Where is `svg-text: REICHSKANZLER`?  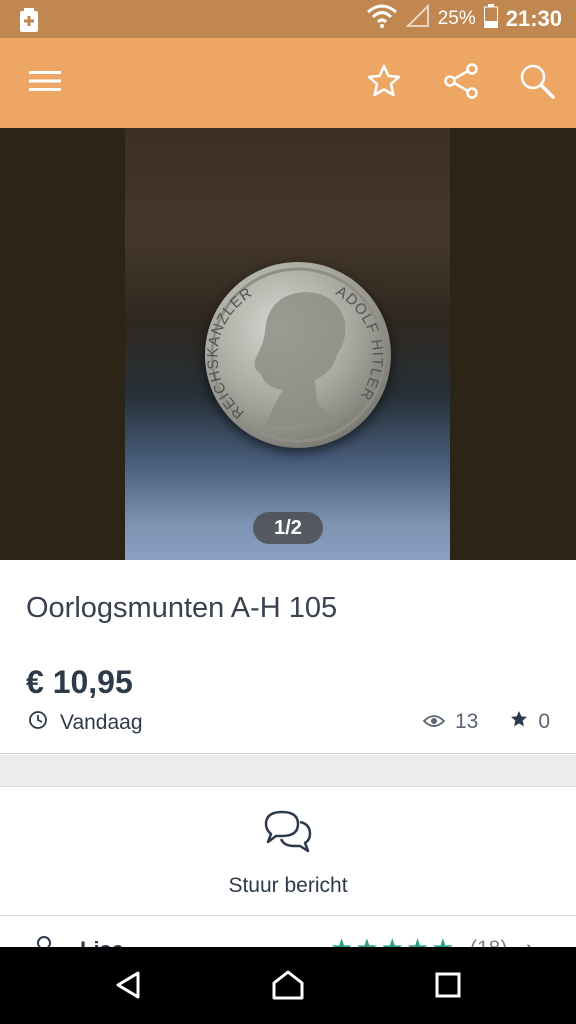 svg-text: REICHSKANZLER is located at coordinates (230, 353).